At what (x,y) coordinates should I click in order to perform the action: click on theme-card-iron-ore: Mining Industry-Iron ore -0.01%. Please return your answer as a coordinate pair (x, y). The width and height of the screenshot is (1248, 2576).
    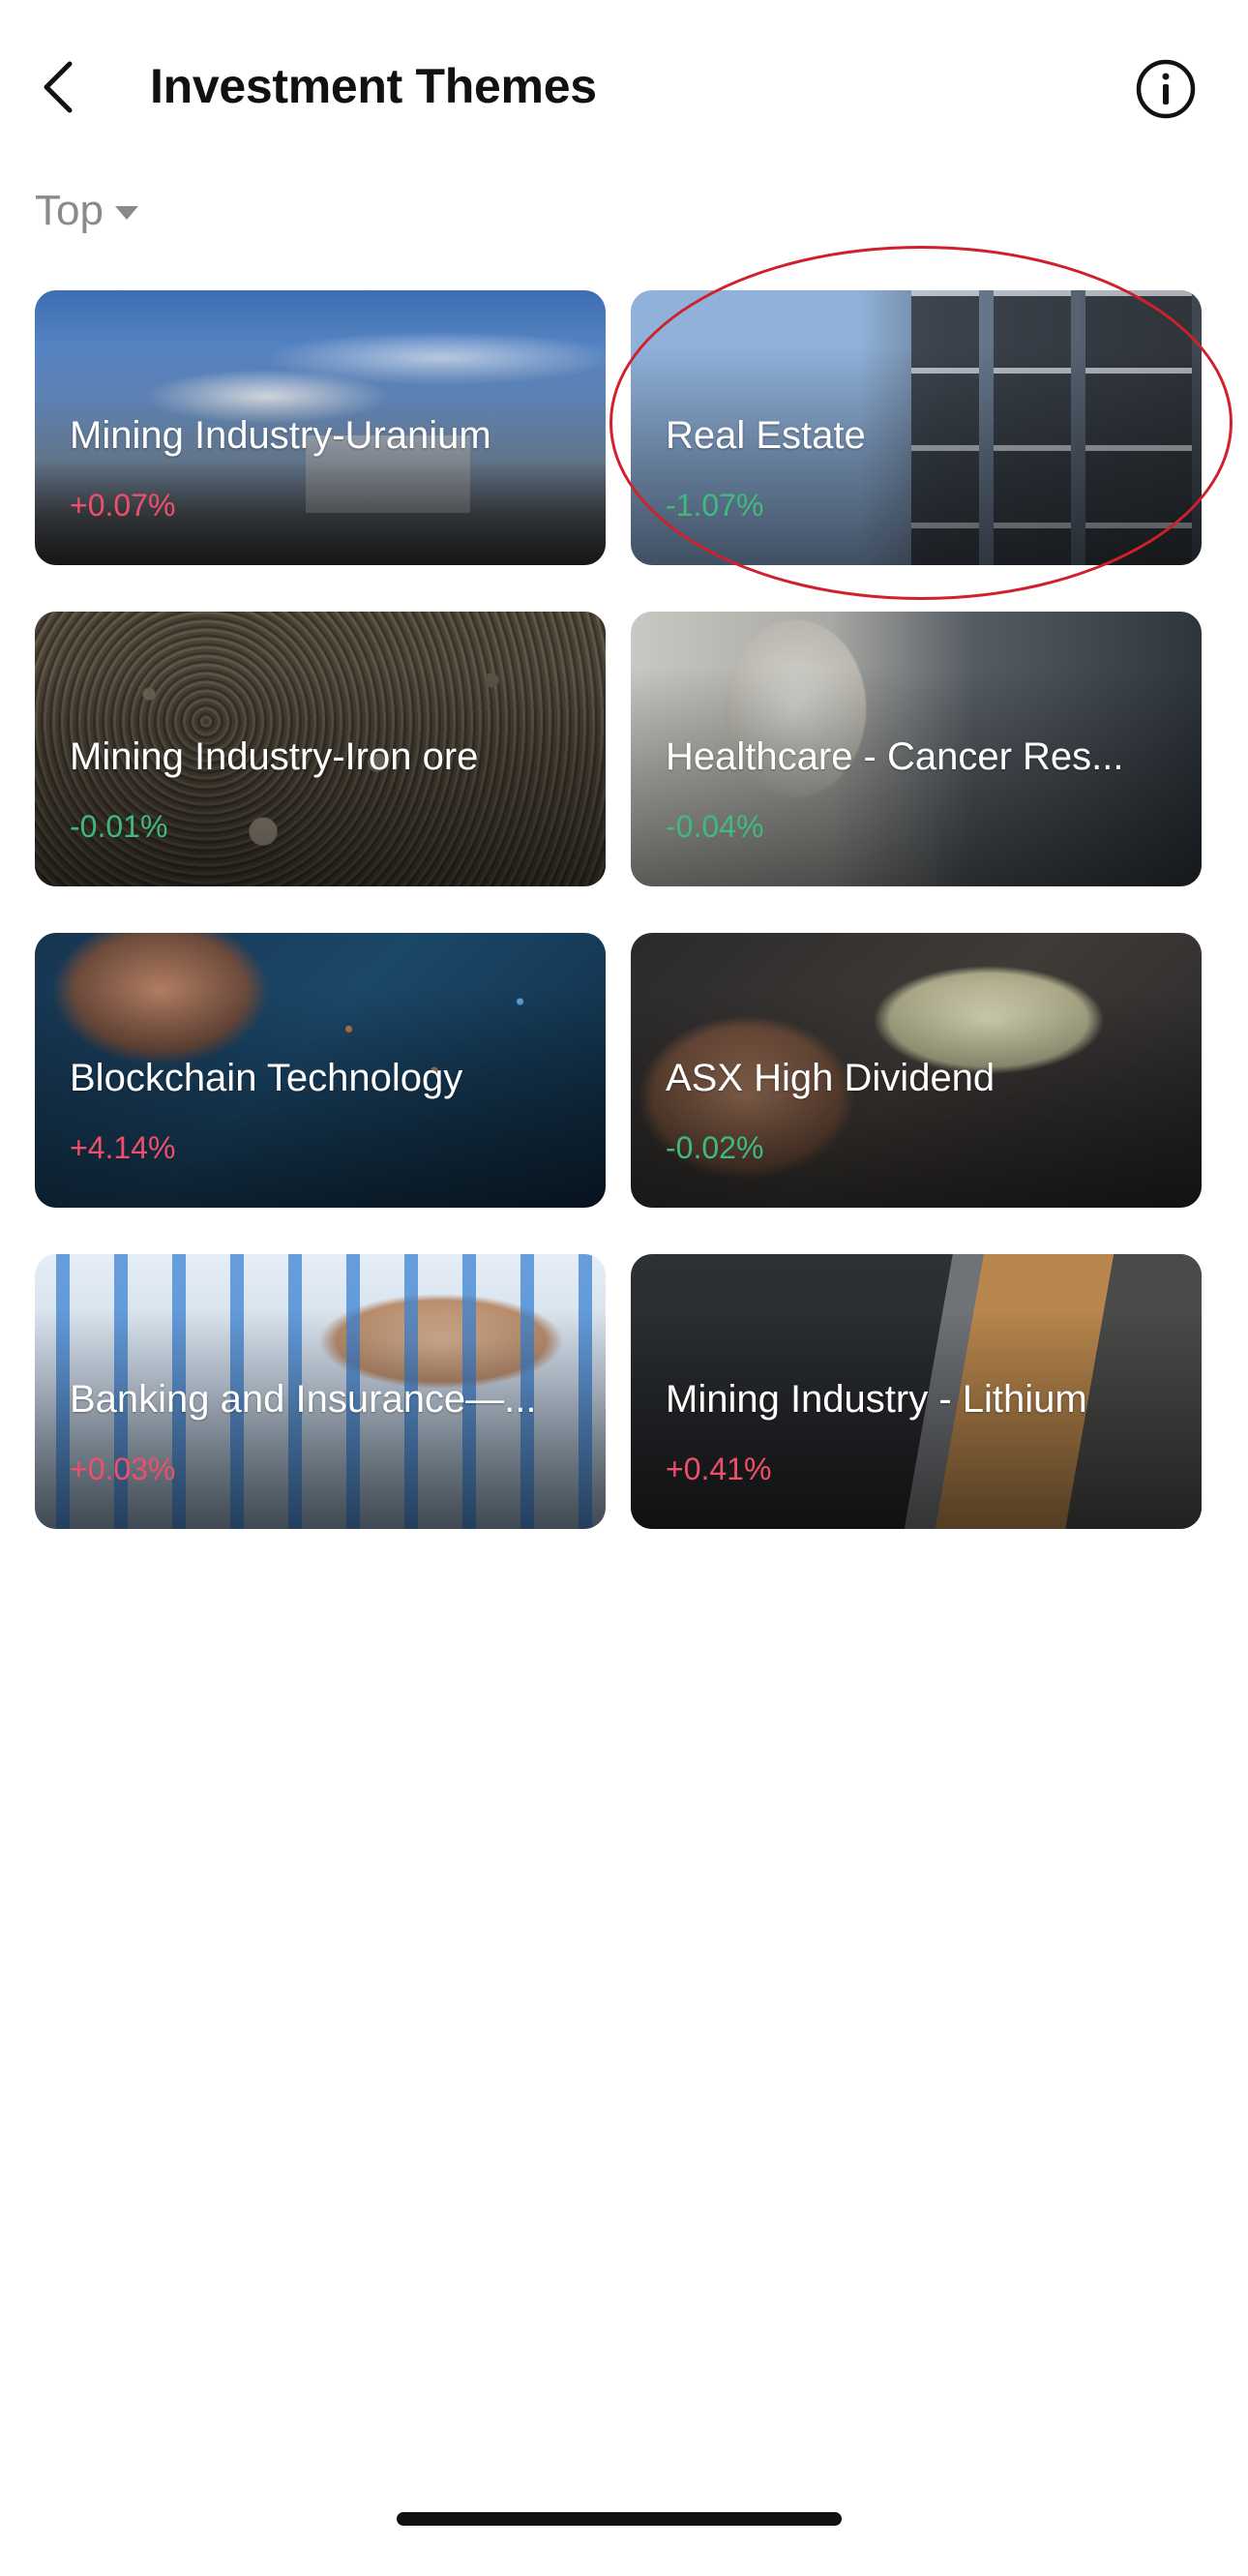
    Looking at the image, I should click on (321, 749).